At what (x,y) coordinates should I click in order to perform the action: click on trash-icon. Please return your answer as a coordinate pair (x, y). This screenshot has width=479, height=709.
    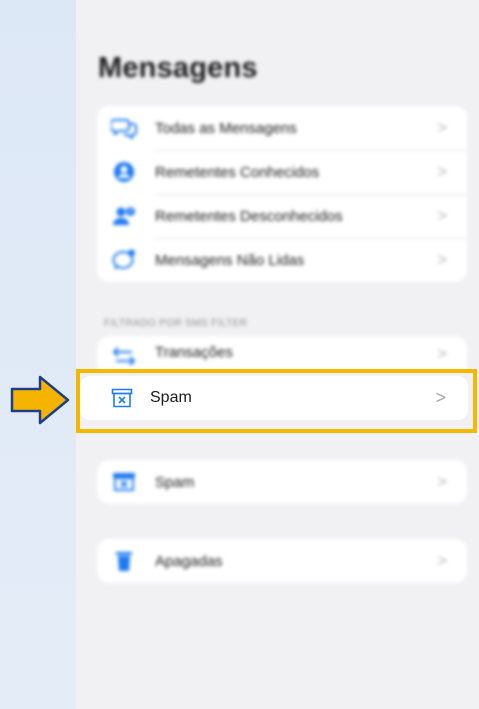
    Looking at the image, I should click on (124, 561).